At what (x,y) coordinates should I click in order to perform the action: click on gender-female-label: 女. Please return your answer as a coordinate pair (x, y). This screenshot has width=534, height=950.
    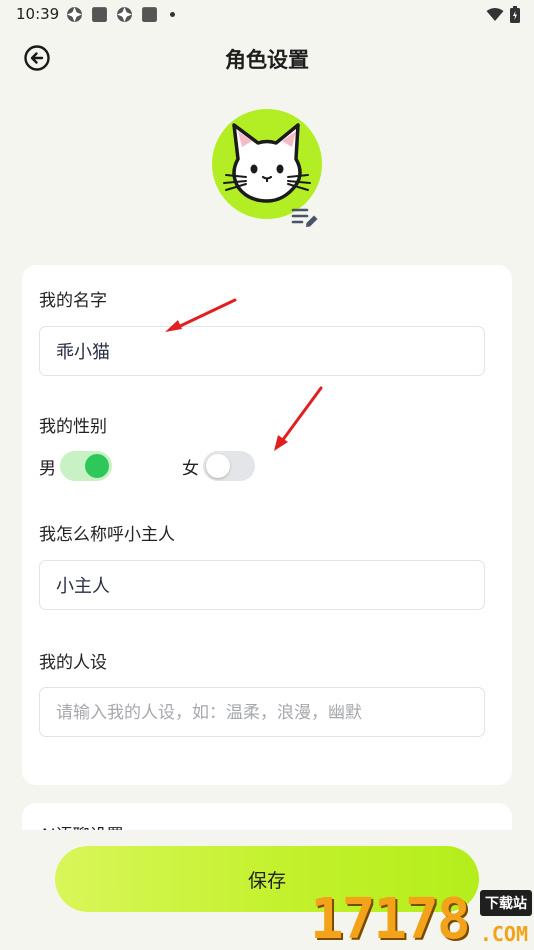
    Looking at the image, I should click on (190, 468).